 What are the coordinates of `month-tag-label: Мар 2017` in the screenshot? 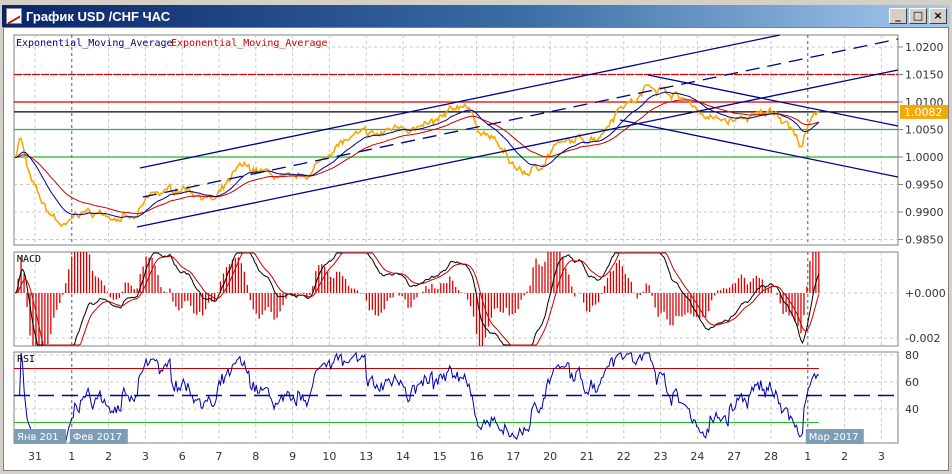 It's located at (834, 437).